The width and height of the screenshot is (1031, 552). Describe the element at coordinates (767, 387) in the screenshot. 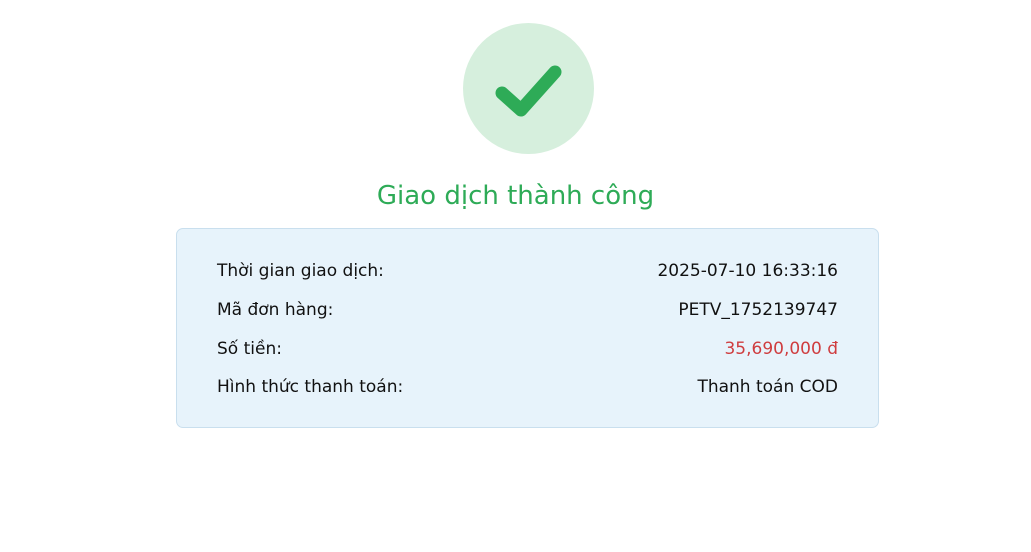

I see `payment-method-value: Thanh toán COD` at that location.